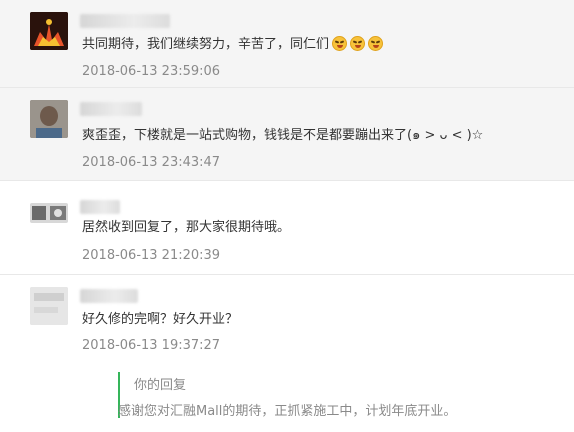  I want to click on comment-text: 好久修的完啊？好久开业？, so click(160, 319).